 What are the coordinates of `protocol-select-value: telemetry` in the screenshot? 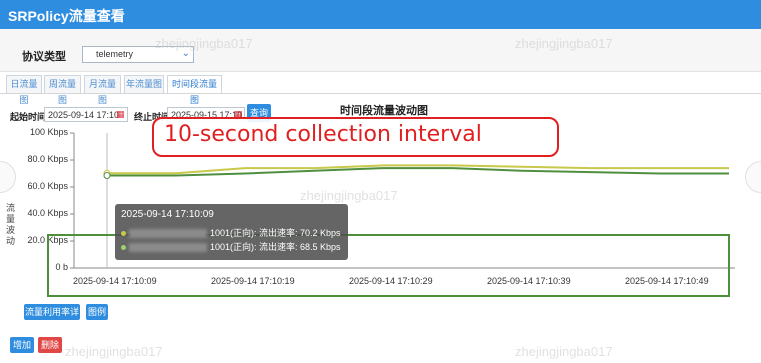 It's located at (115, 54).